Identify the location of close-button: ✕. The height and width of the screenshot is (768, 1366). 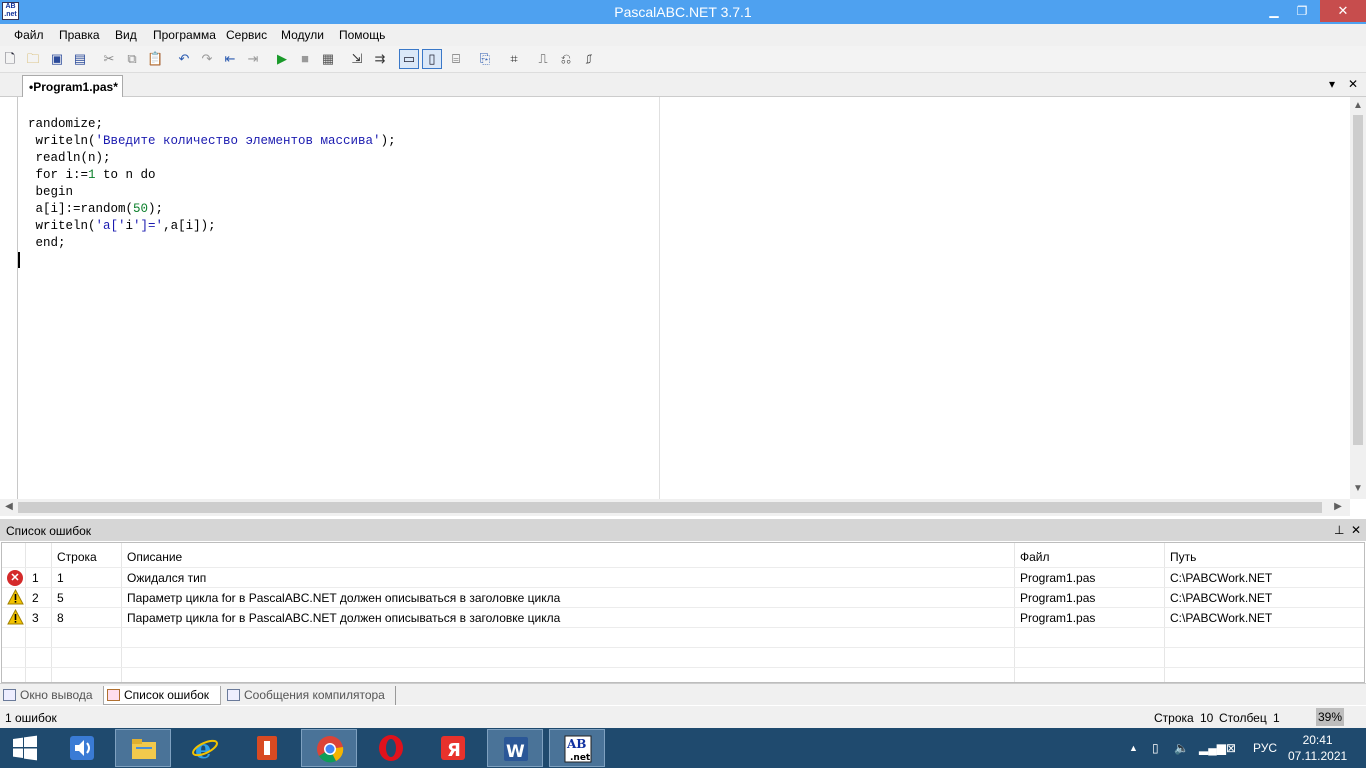
(1343, 11).